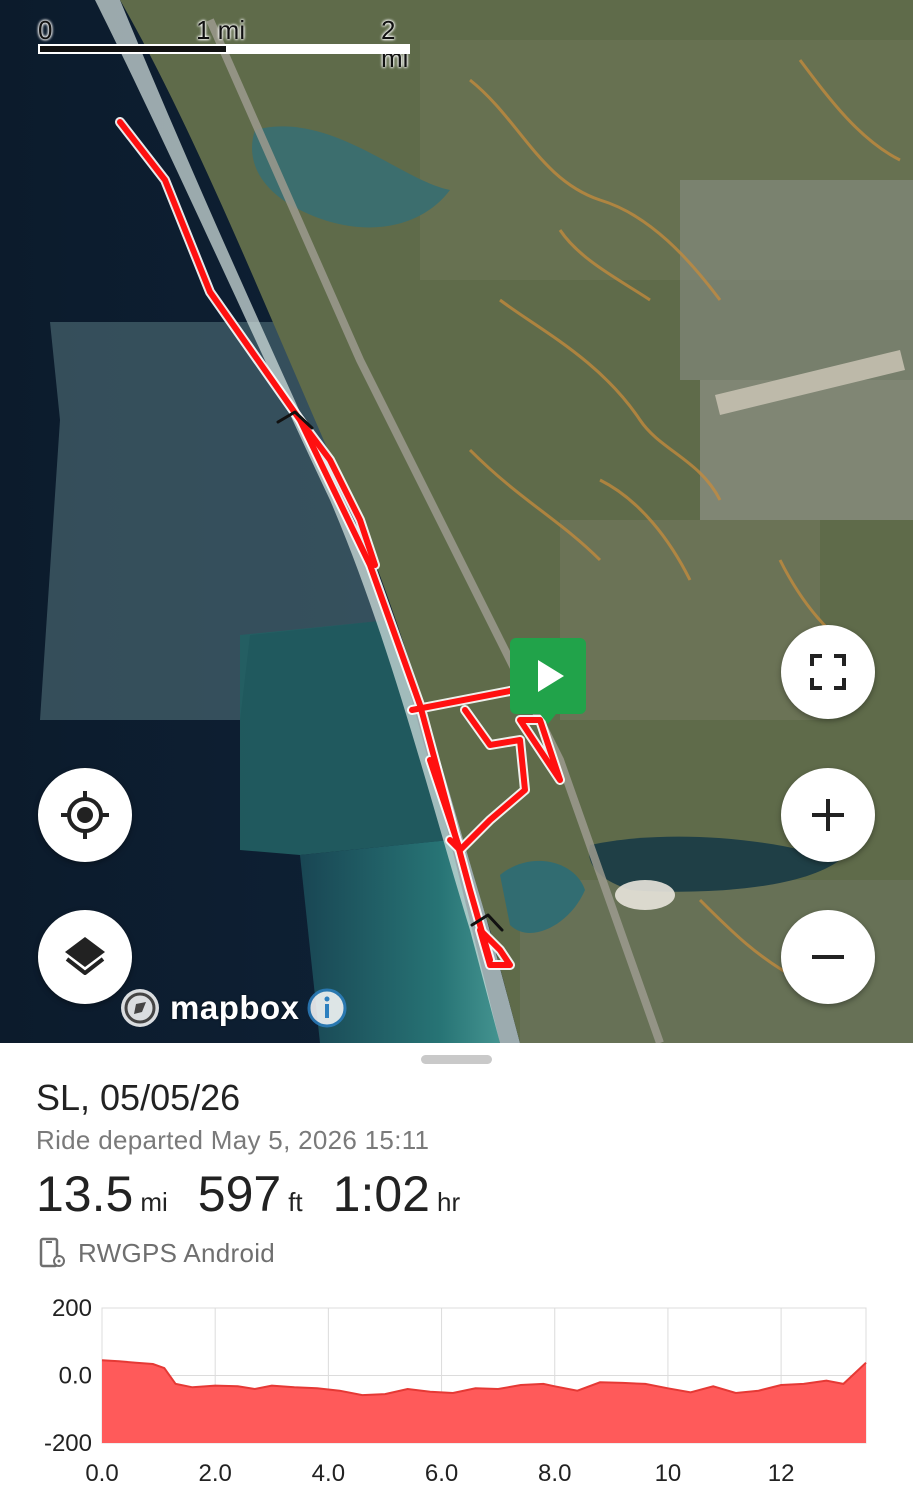 The height and width of the screenshot is (1500, 913). Describe the element at coordinates (45, 30) in the screenshot. I see `scale-label-0: 0` at that location.